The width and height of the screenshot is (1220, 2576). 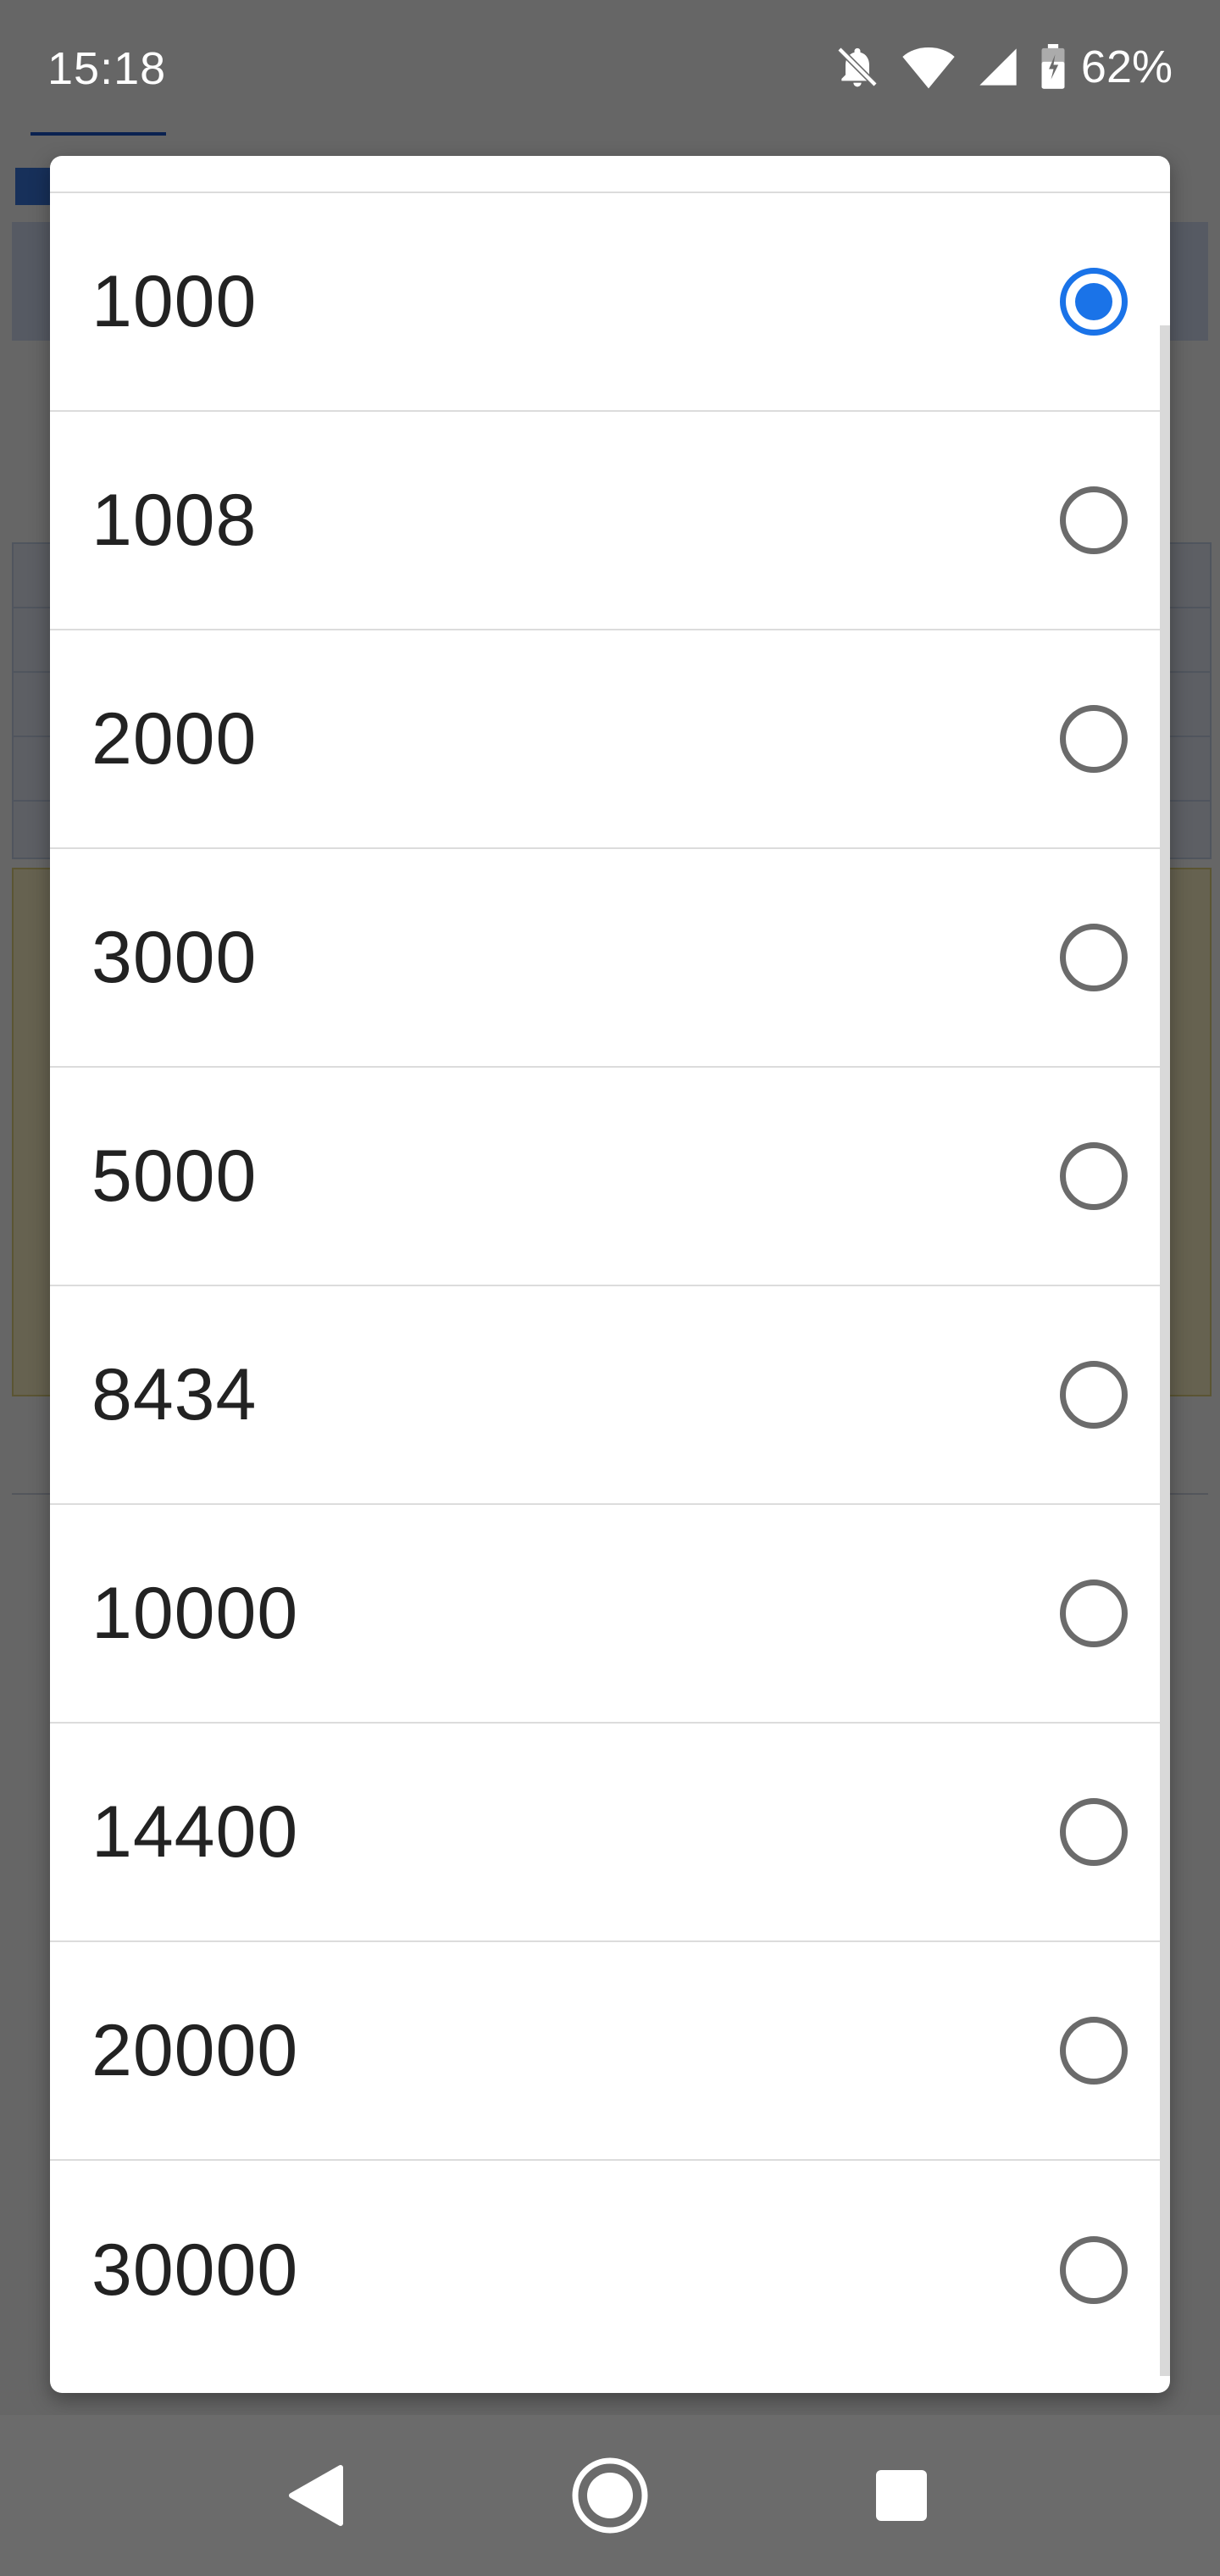 What do you see at coordinates (175, 1176) in the screenshot?
I see `option-label: 5000` at bounding box center [175, 1176].